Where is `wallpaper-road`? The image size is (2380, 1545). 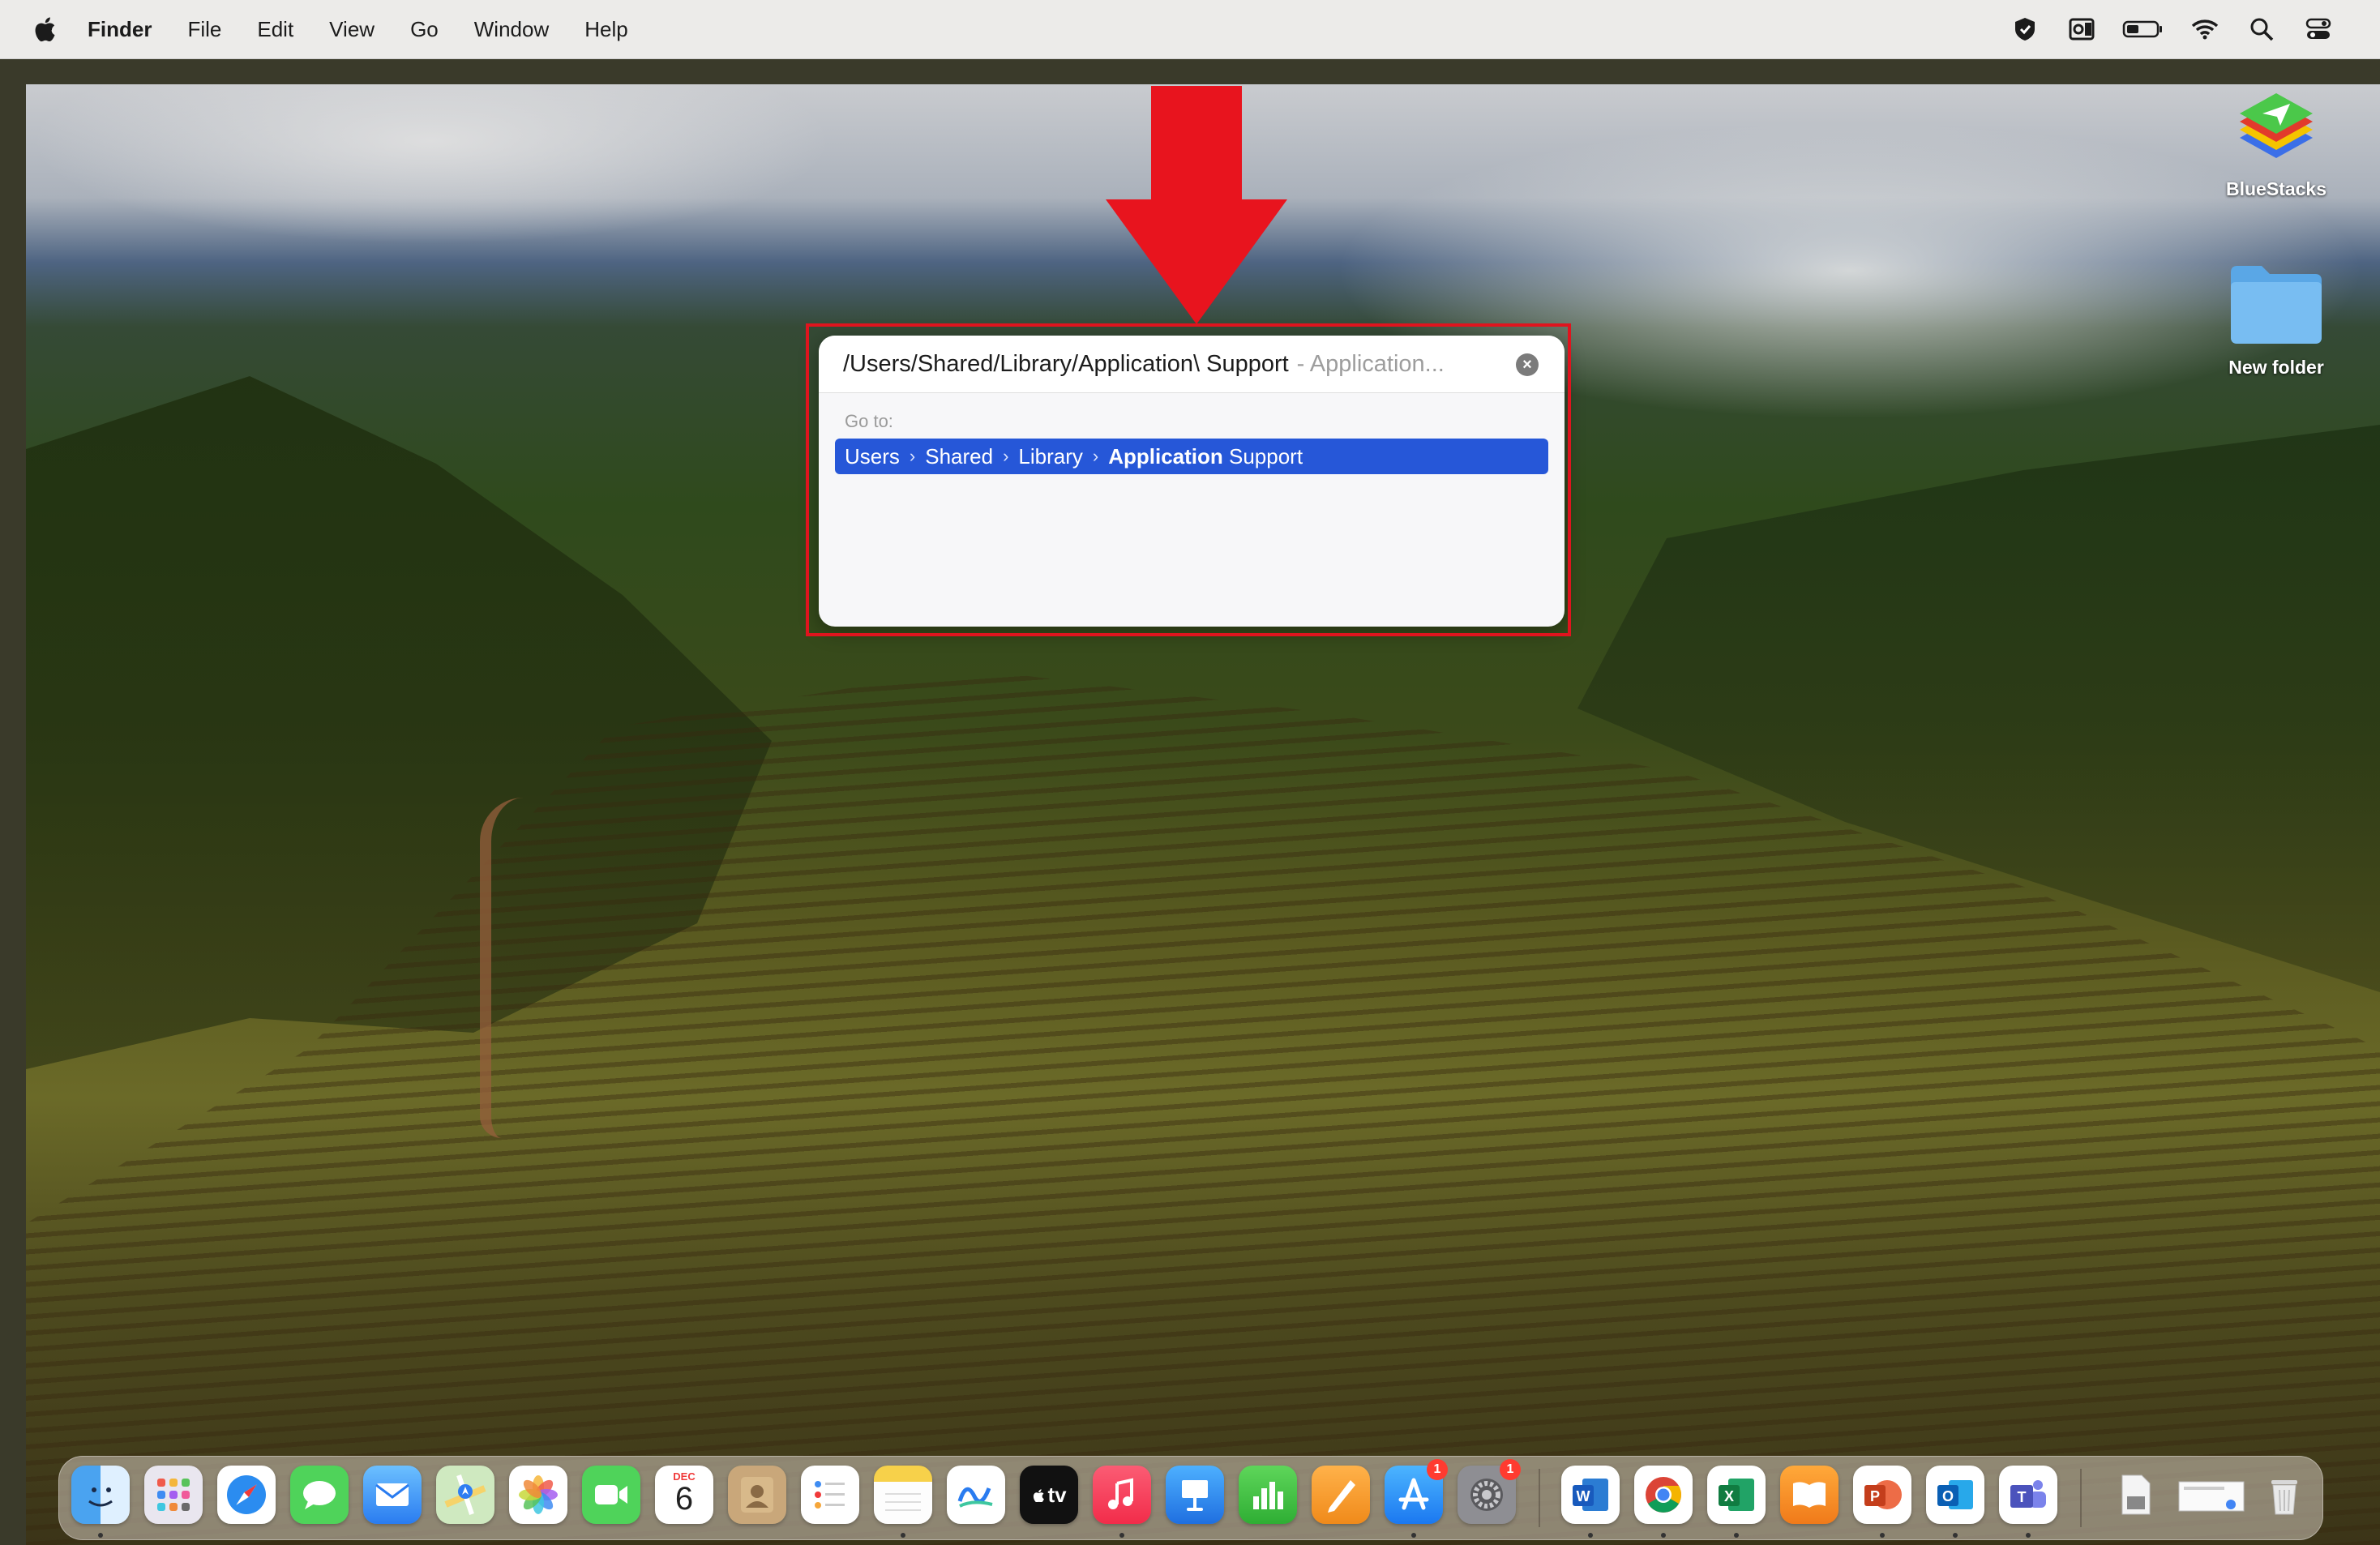 wallpaper-road is located at coordinates (502, 968).